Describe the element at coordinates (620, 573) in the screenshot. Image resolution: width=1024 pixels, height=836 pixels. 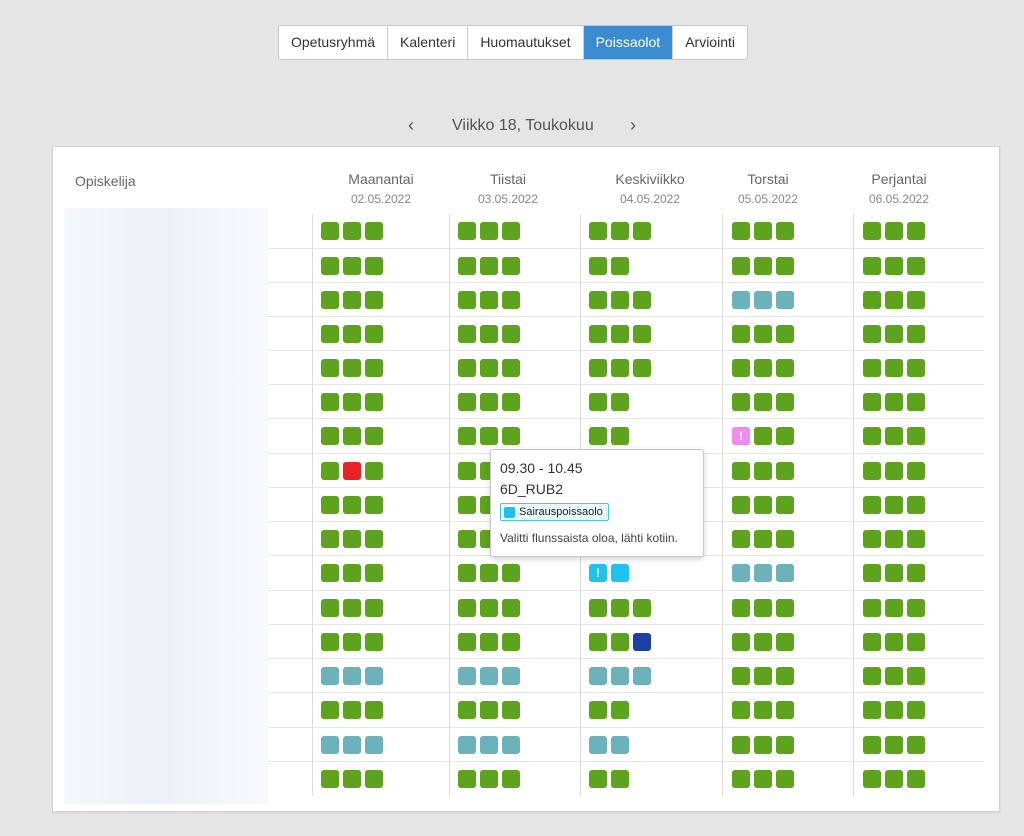
I see `lesson-status-sick` at that location.